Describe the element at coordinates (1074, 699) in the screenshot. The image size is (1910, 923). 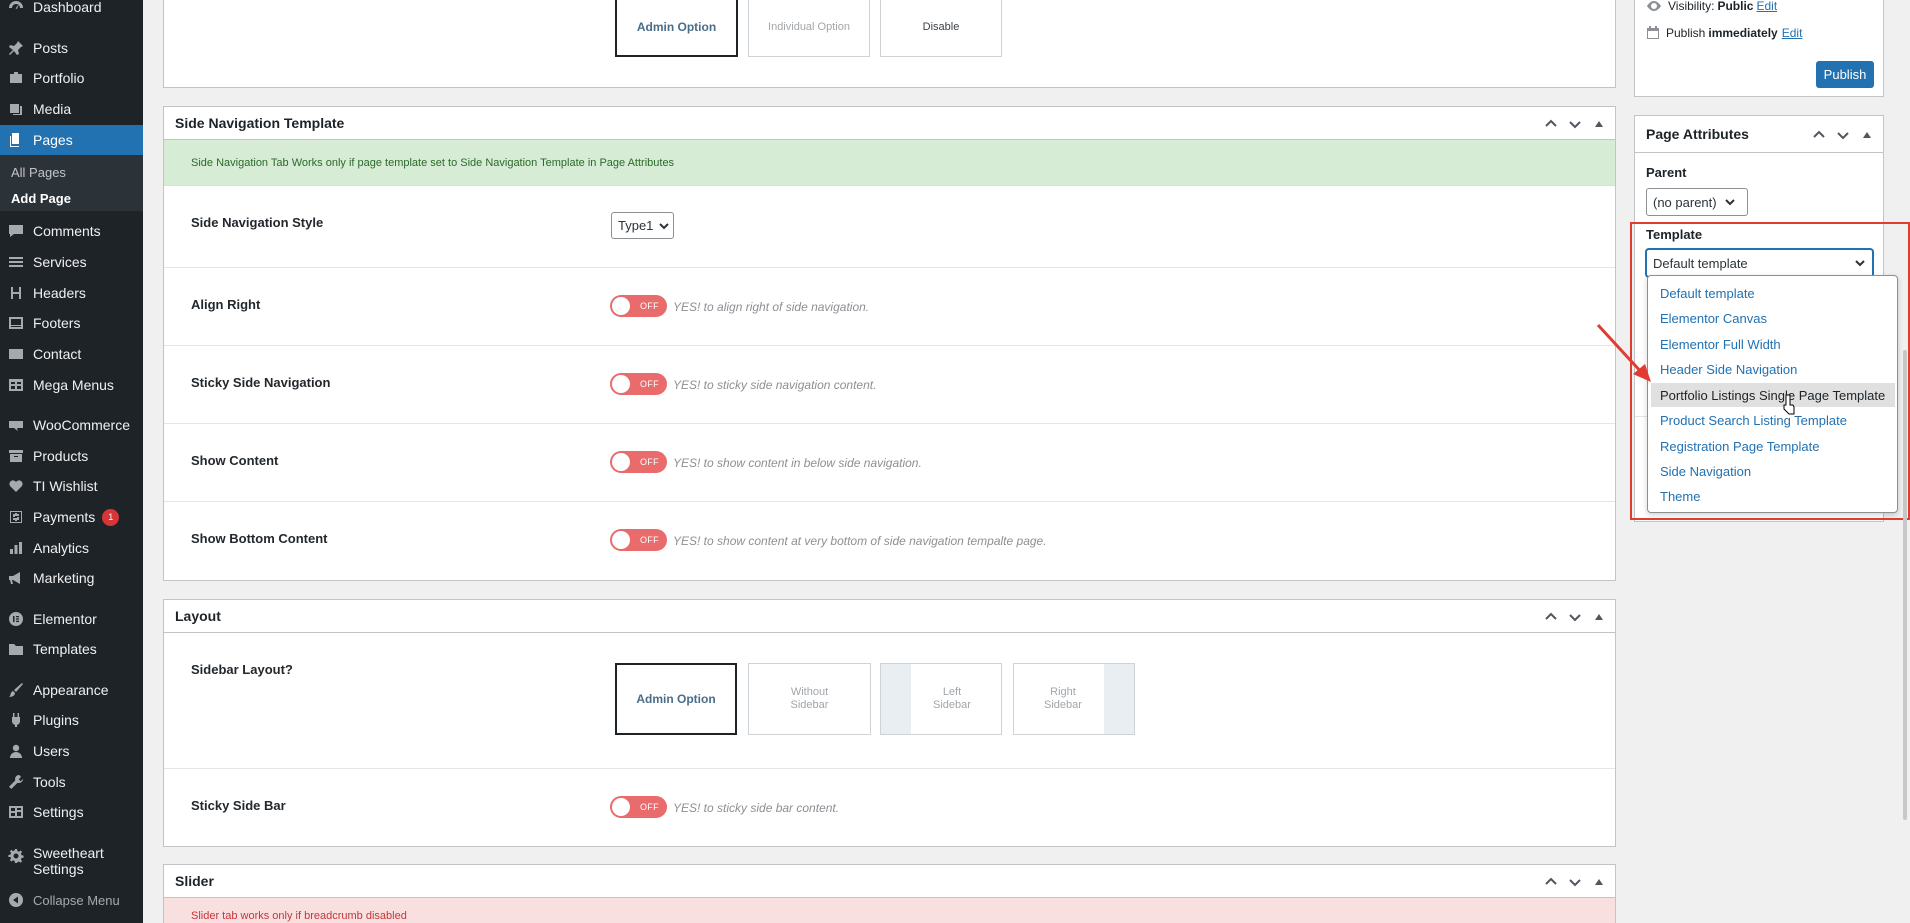
I see `layout-option-right-sidebar: Right Sidebar` at that location.